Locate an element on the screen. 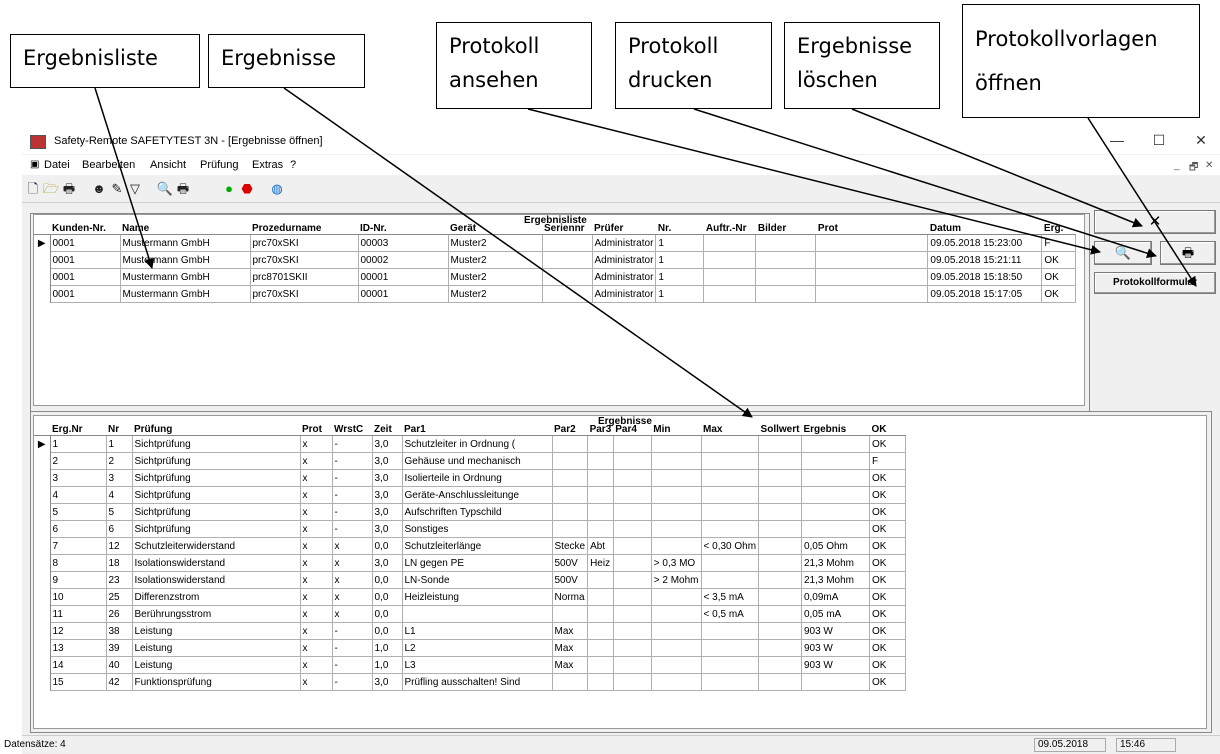  column-header: Par1 is located at coordinates (477, 430).